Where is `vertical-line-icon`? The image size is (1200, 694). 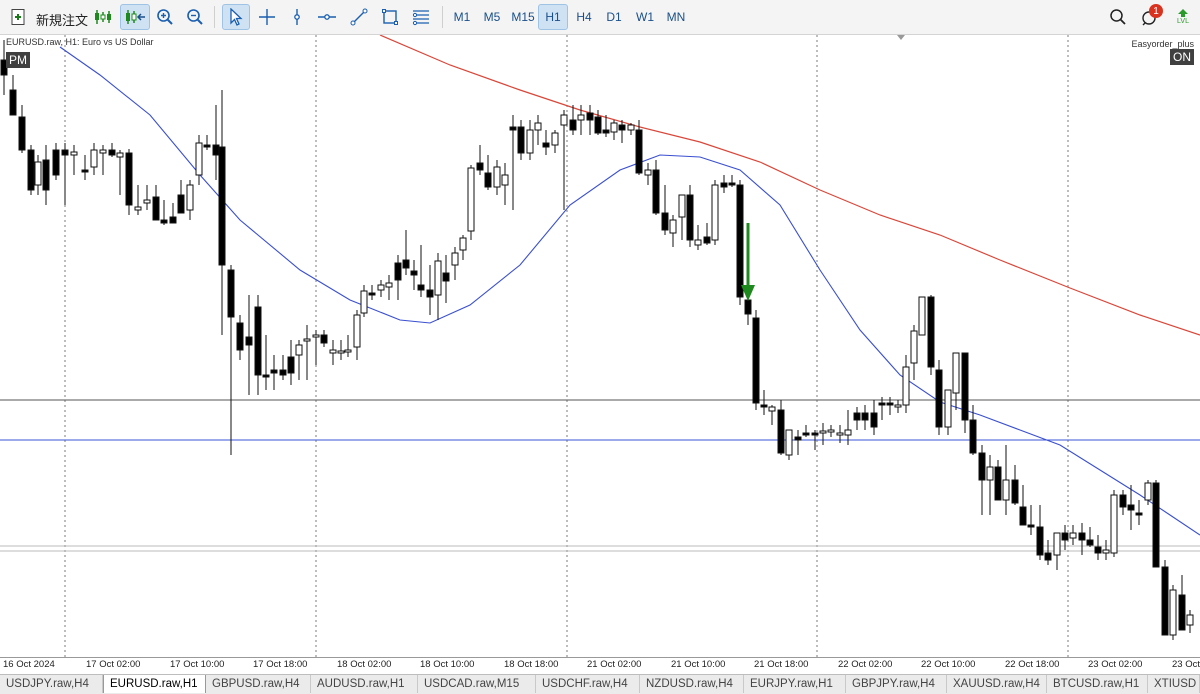 vertical-line-icon is located at coordinates (297, 17).